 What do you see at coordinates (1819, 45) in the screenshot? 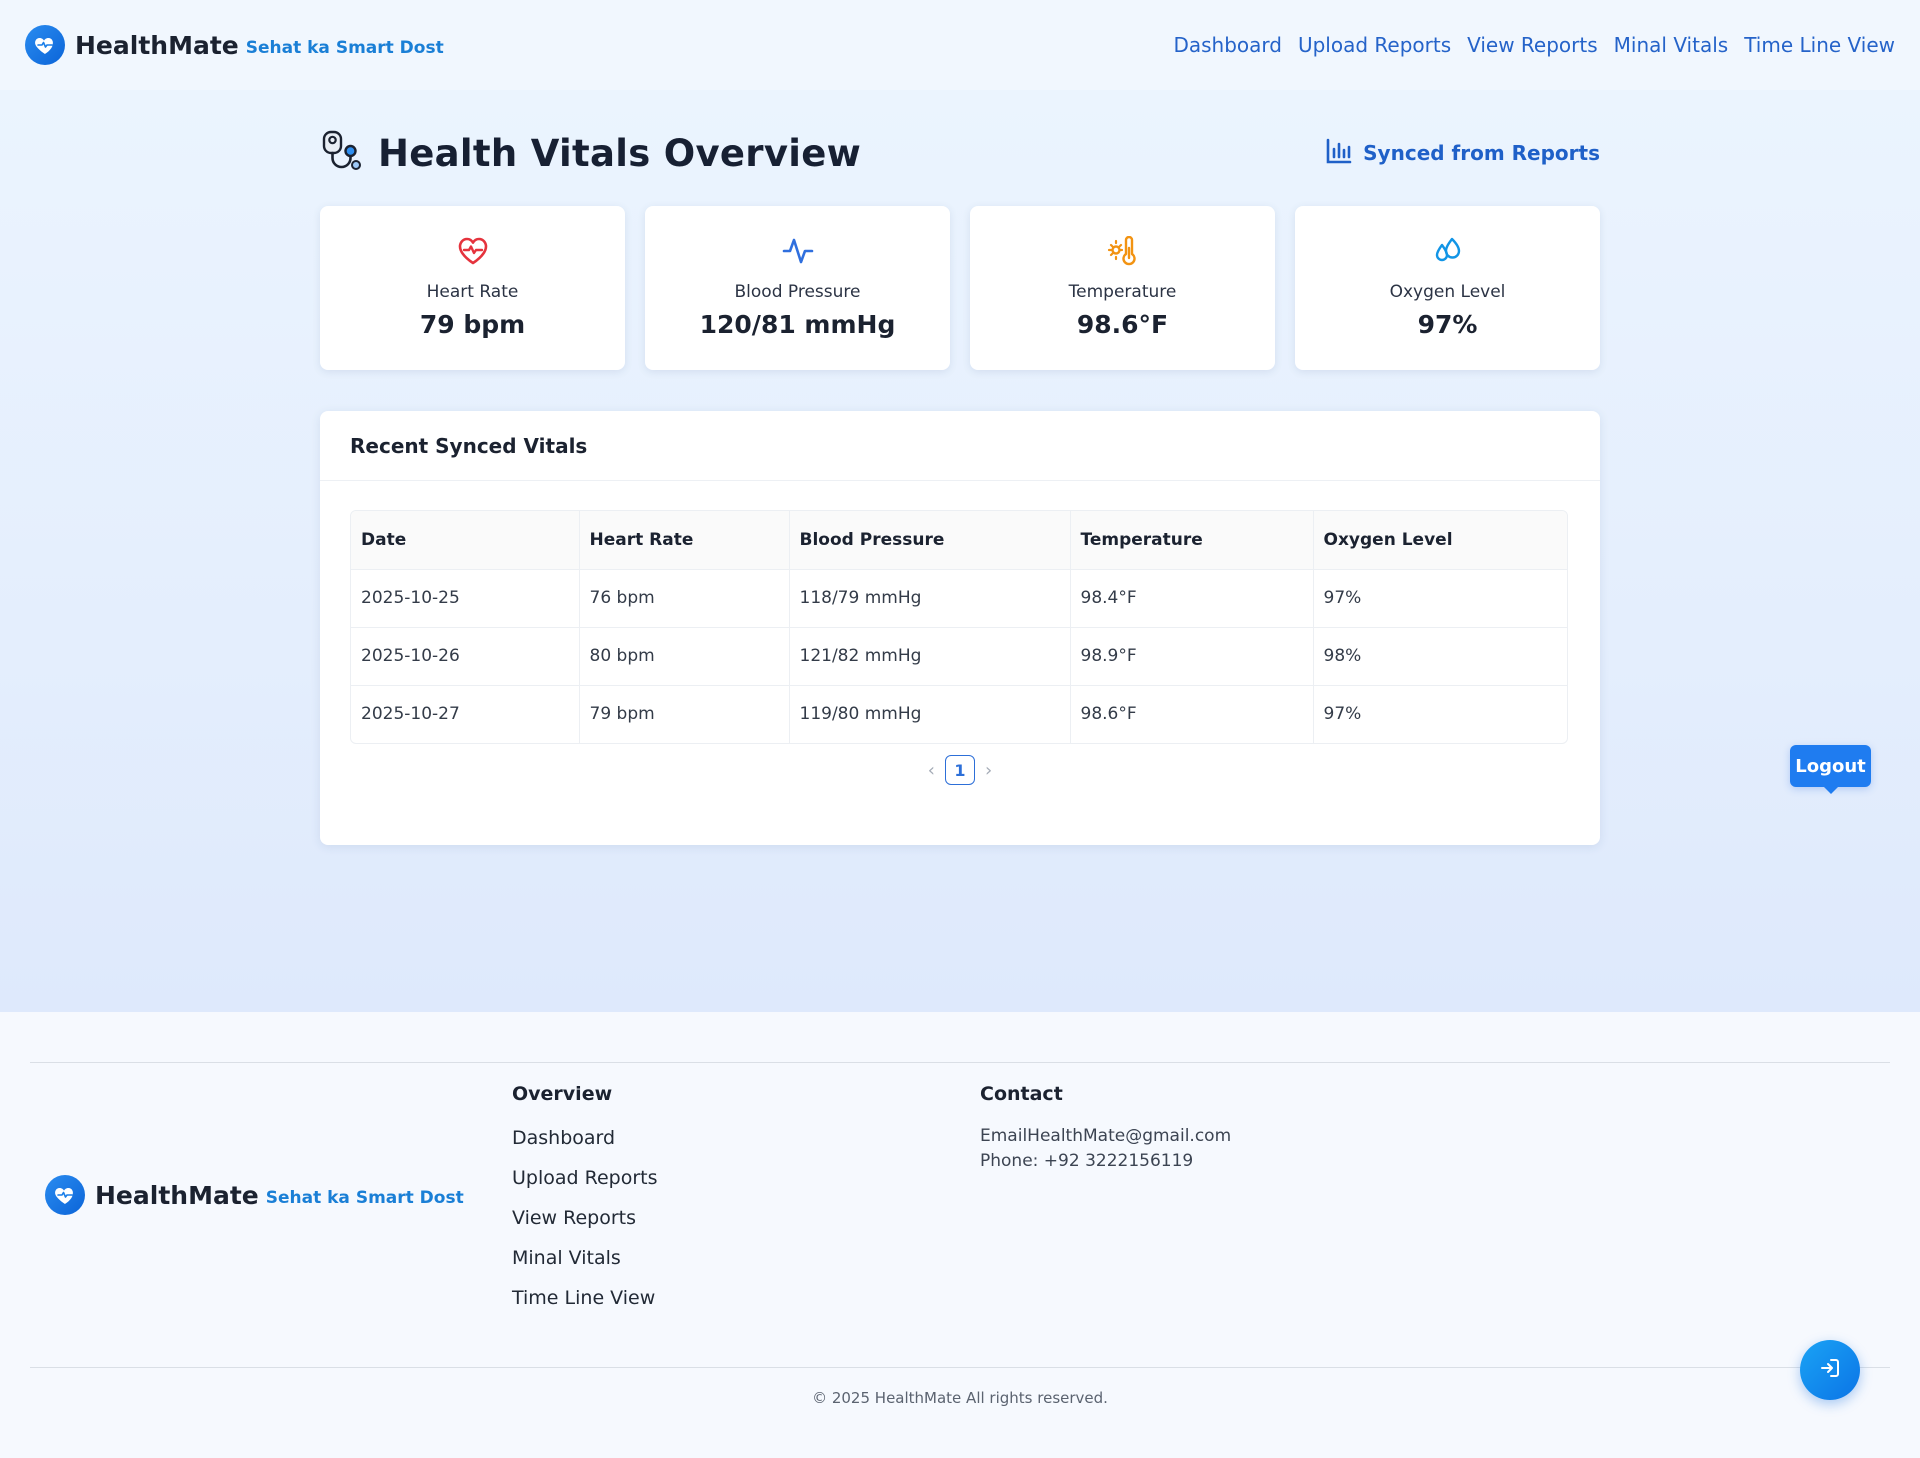
I see `nav-time-line-view: Time Line View` at bounding box center [1819, 45].